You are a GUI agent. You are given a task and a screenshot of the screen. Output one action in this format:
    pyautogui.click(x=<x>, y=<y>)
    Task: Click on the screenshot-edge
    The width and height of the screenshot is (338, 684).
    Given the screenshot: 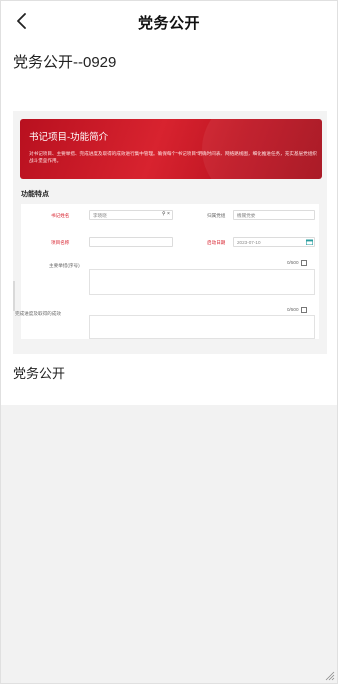 What is the action you would take?
    pyautogui.click(x=14, y=296)
    